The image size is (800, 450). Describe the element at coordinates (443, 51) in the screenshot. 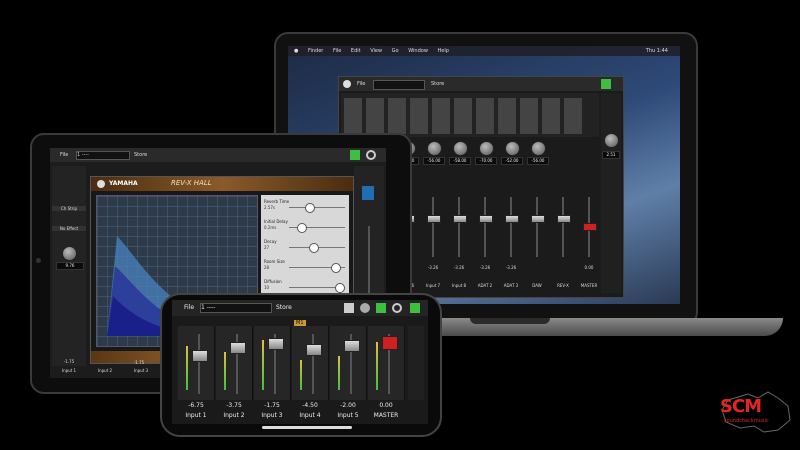

I see `menu-help: Help` at that location.